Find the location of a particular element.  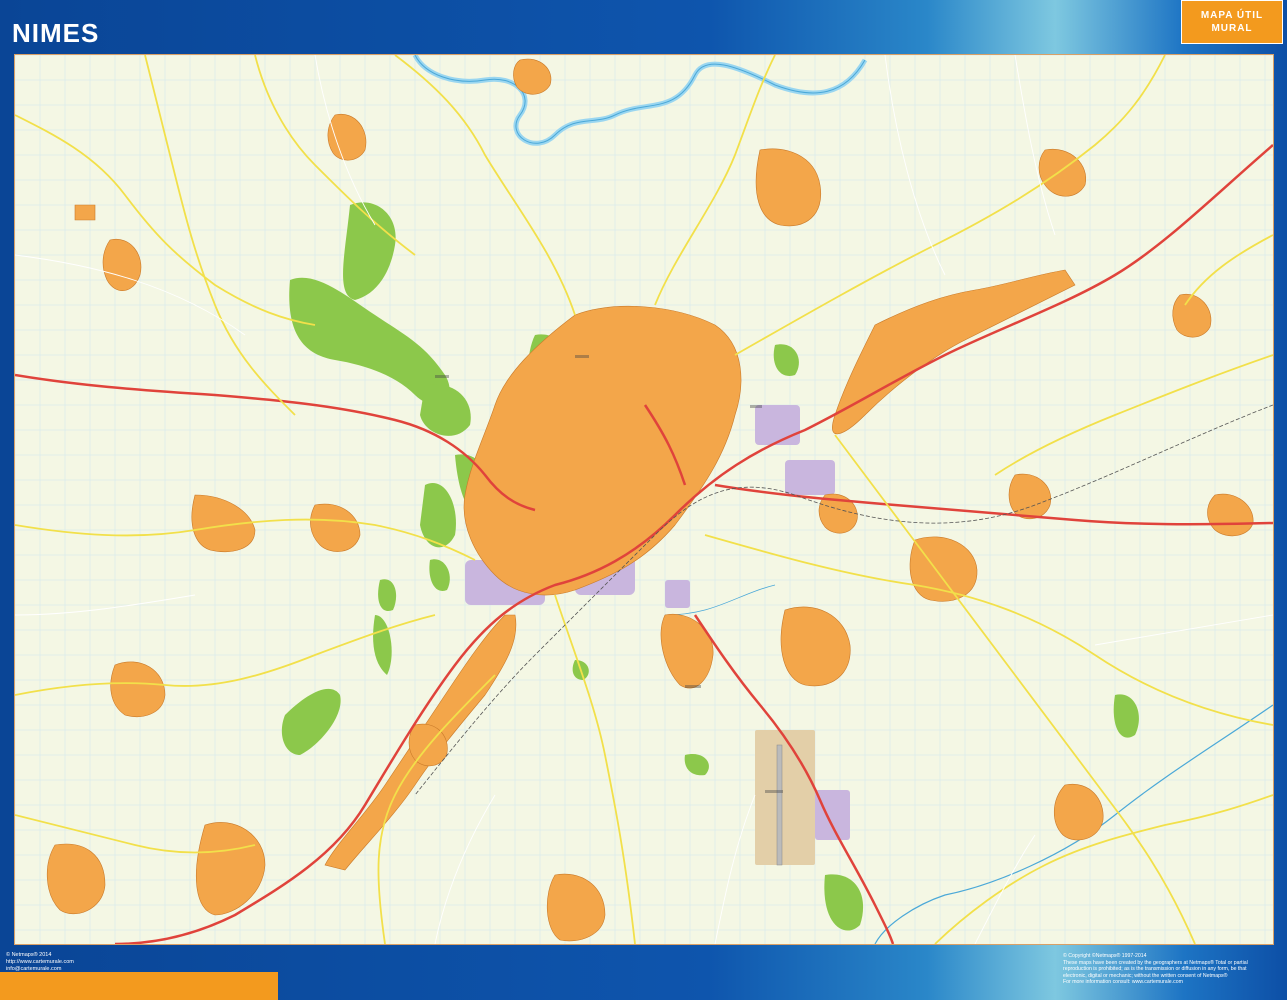

map-title: NIMES is located at coordinates (56, 33).